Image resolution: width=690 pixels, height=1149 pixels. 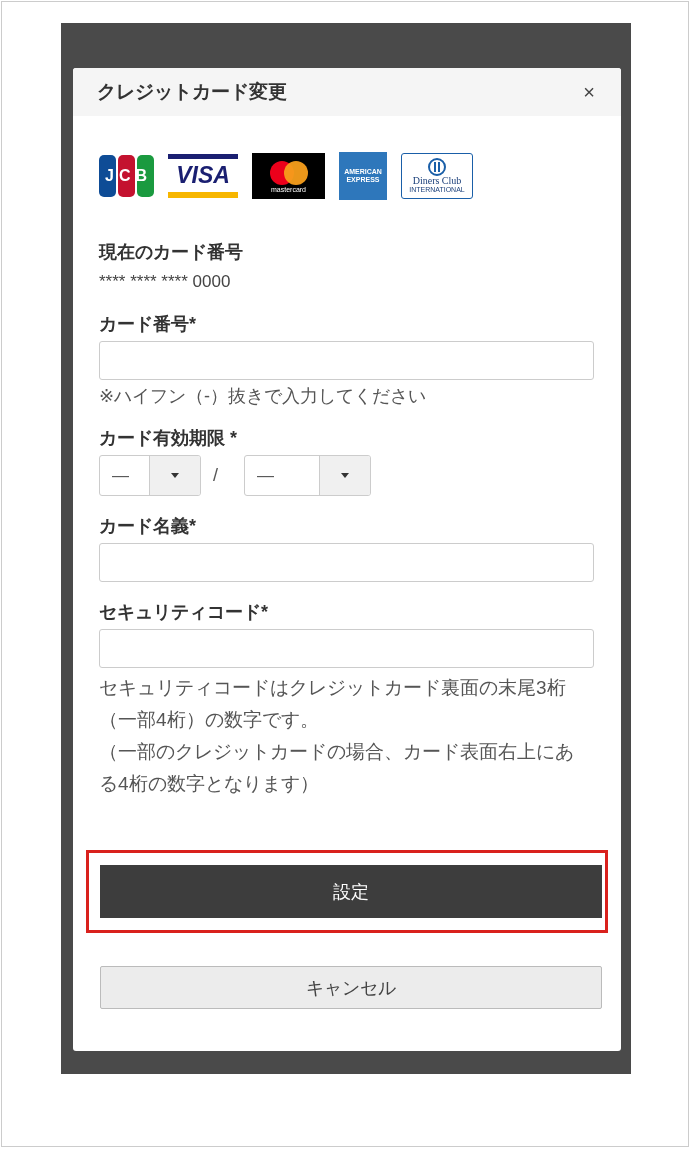 I want to click on current-card-number: **** **** **** 0000, so click(x=165, y=282).